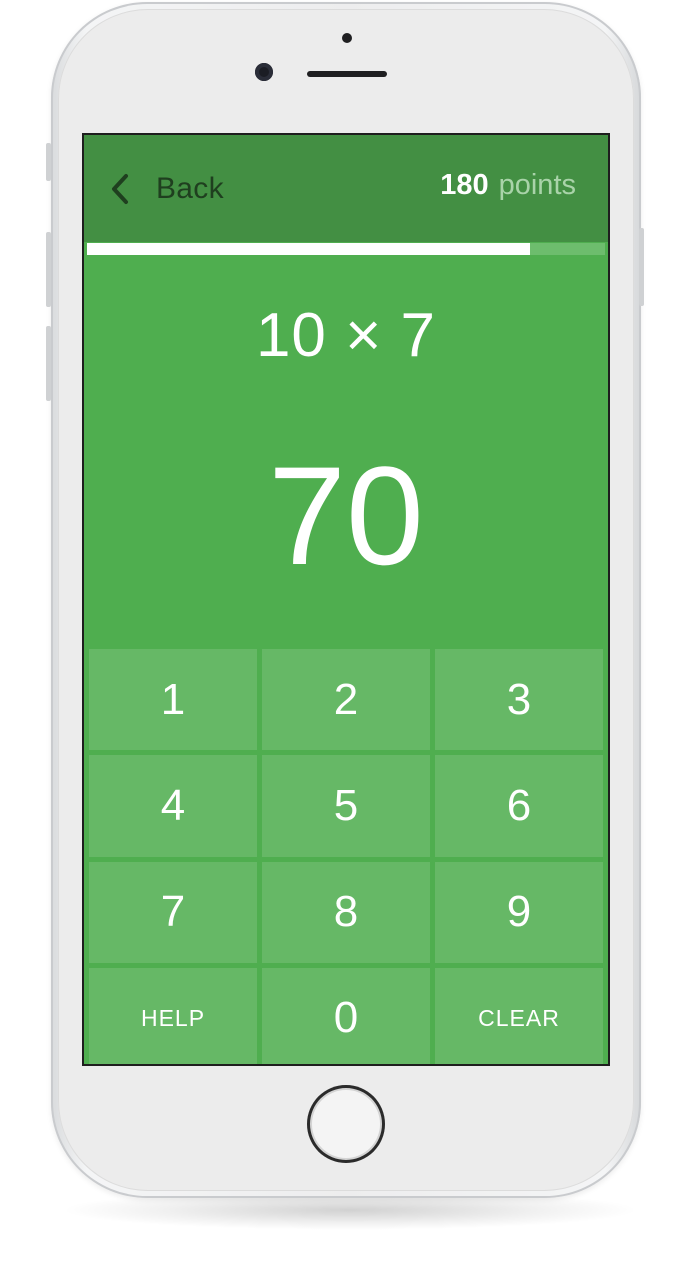  Describe the element at coordinates (346, 335) in the screenshot. I see `multiplication-question: 10 × 7` at that location.